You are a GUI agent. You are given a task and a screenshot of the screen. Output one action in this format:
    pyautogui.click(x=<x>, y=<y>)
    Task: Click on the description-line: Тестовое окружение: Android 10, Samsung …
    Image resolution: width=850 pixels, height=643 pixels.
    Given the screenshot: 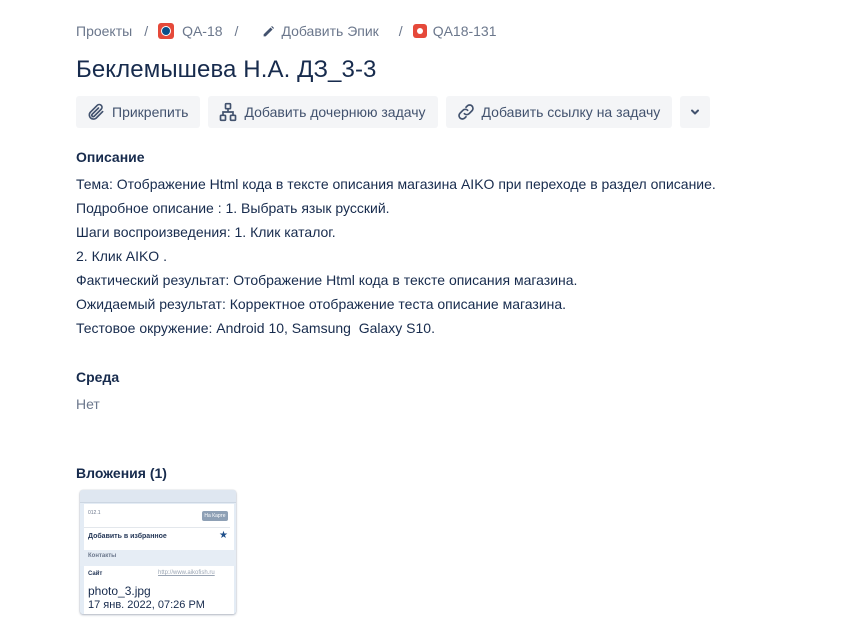 What is the action you would take?
    pyautogui.click(x=255, y=328)
    